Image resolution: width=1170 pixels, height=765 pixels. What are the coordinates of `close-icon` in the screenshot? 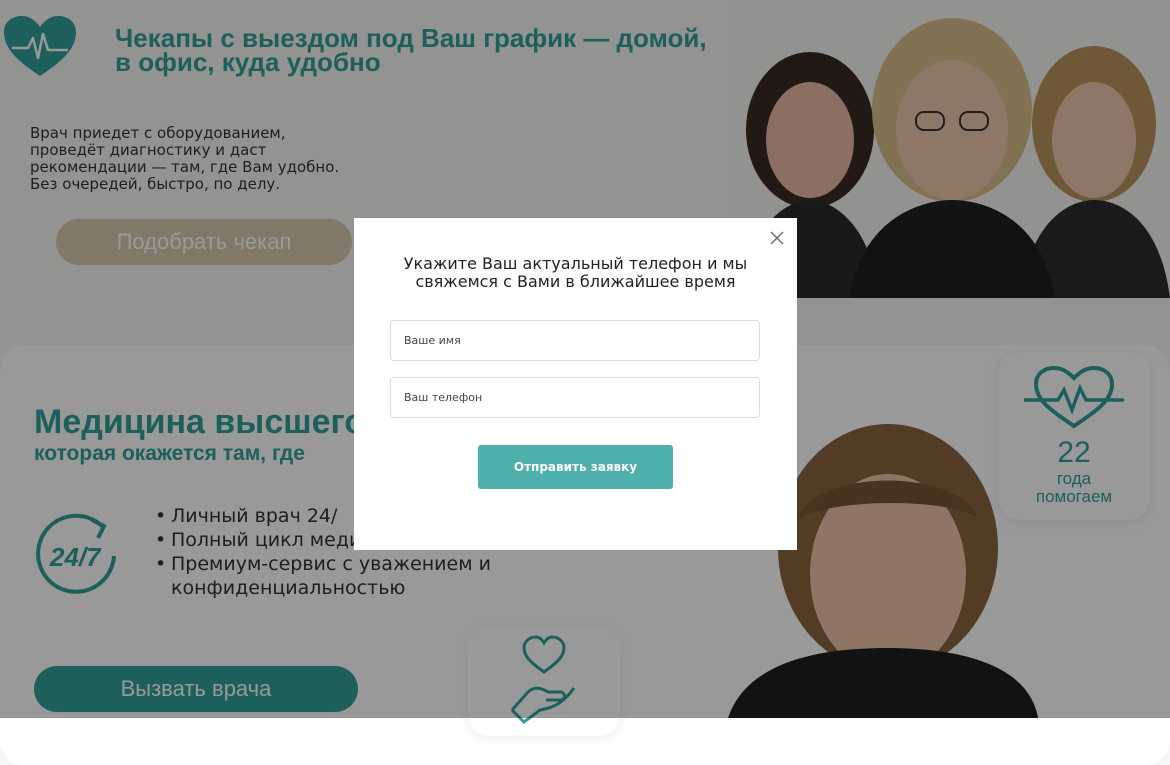 It's located at (777, 238).